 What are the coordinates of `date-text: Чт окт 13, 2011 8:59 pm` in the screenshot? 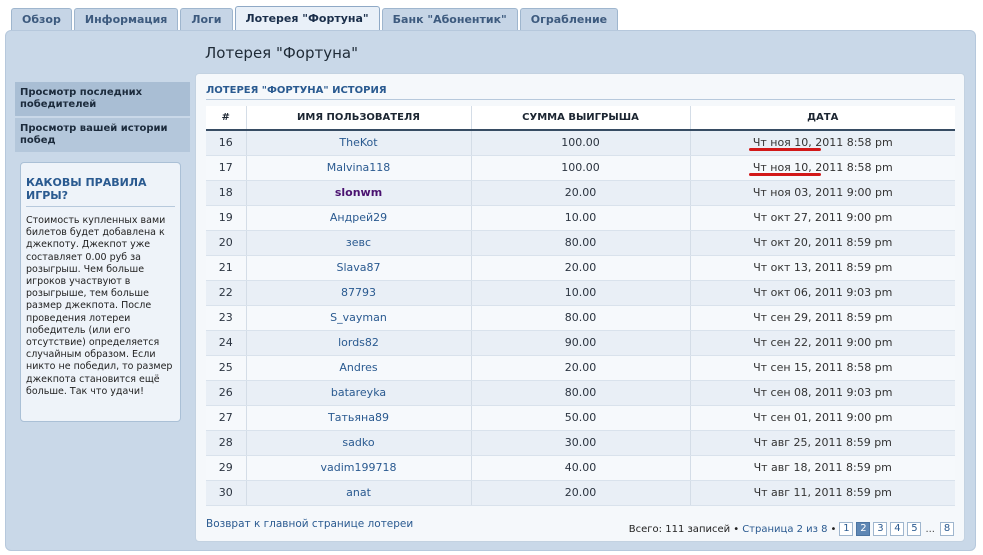 It's located at (823, 267).